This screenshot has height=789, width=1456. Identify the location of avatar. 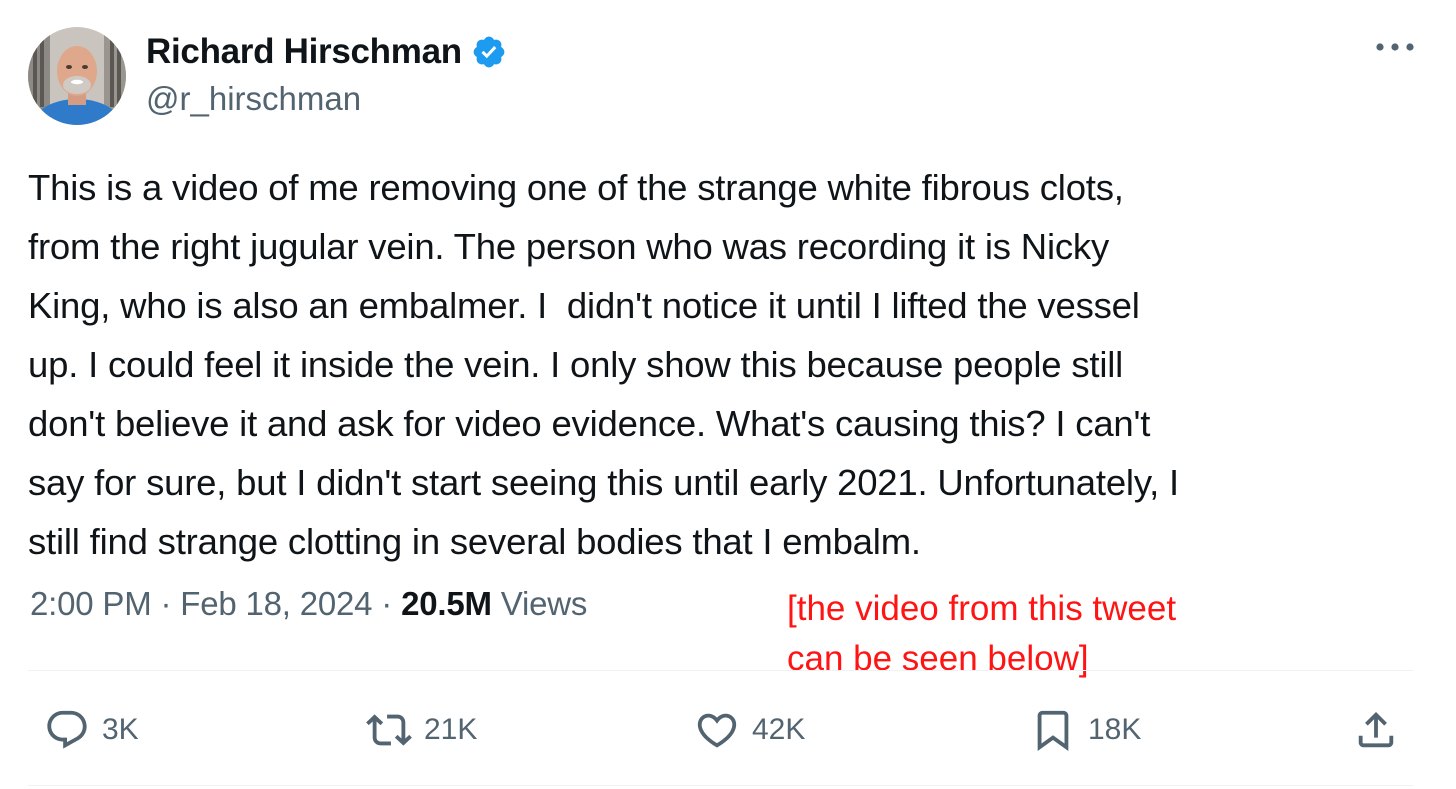
(77, 76).